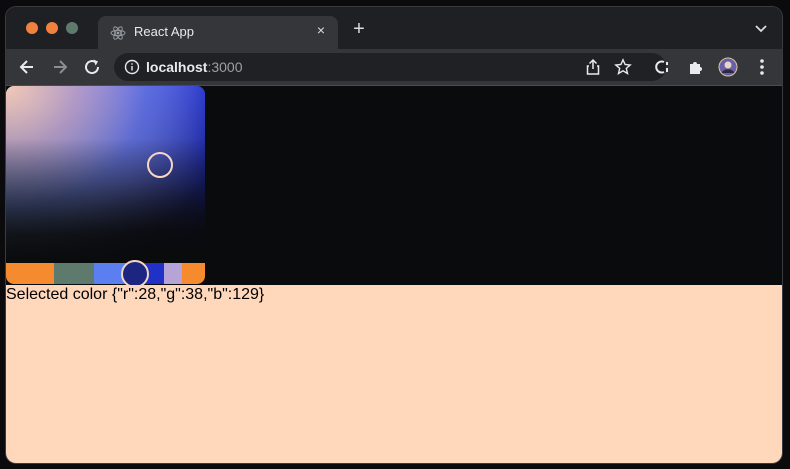 This screenshot has height=469, width=790. I want to click on bookmark-star-icon, so click(623, 67).